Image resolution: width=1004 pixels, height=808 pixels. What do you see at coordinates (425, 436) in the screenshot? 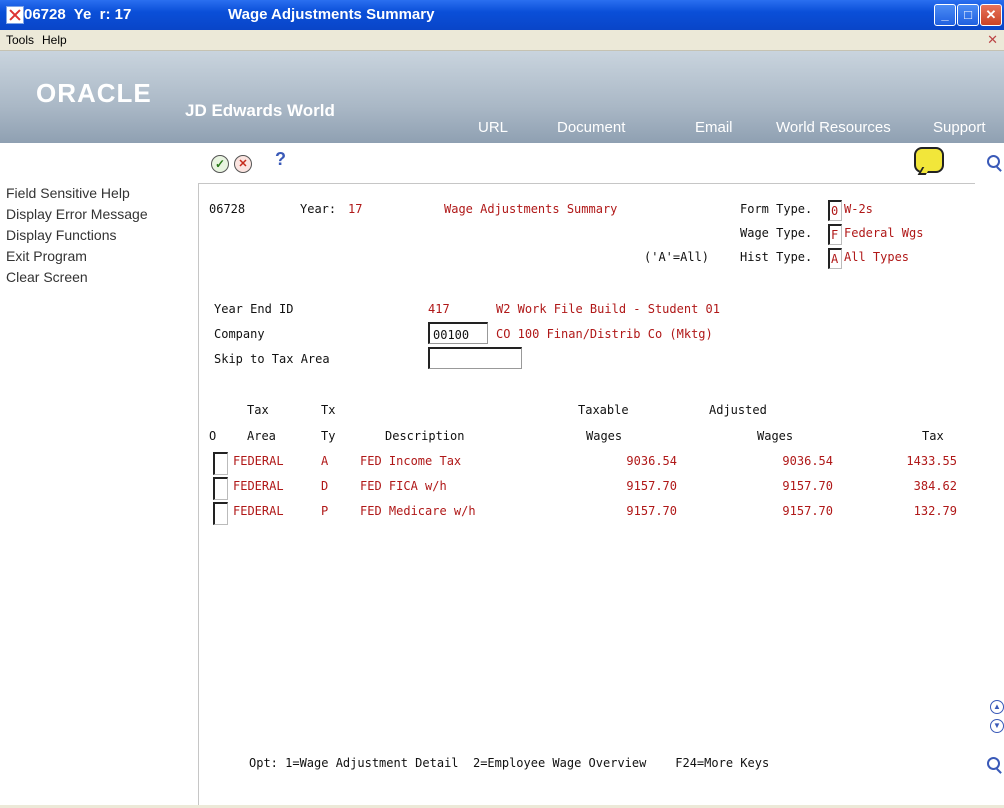
I see `col-header-description: Description` at bounding box center [425, 436].